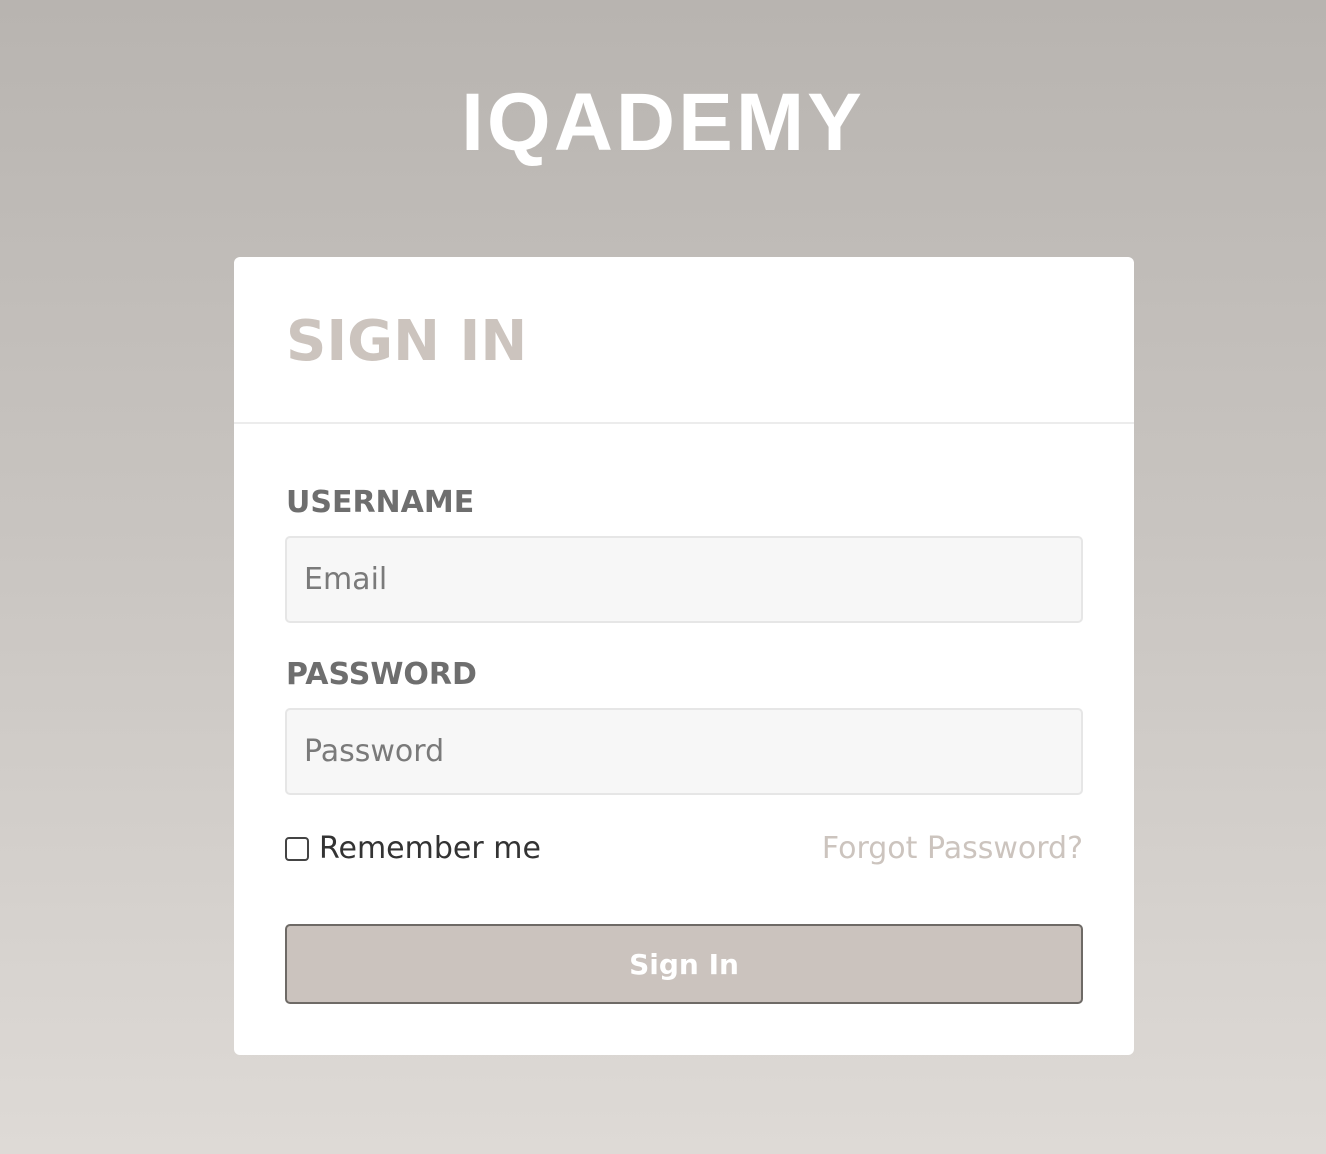 The width and height of the screenshot is (1326, 1154). Describe the element at coordinates (684, 751) in the screenshot. I see `password-input` at that location.